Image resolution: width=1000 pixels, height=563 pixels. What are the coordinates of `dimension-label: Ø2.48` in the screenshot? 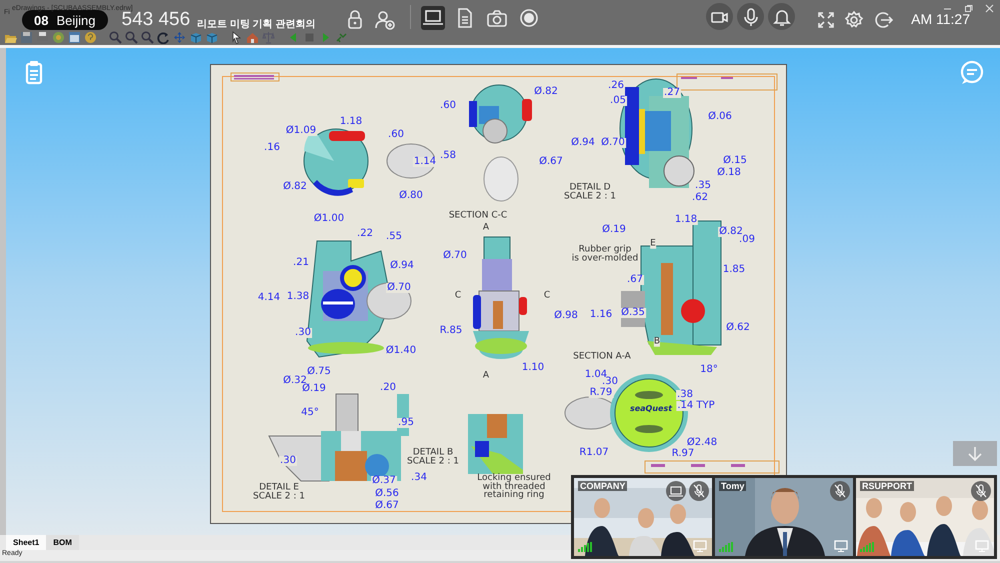 It's located at (702, 443).